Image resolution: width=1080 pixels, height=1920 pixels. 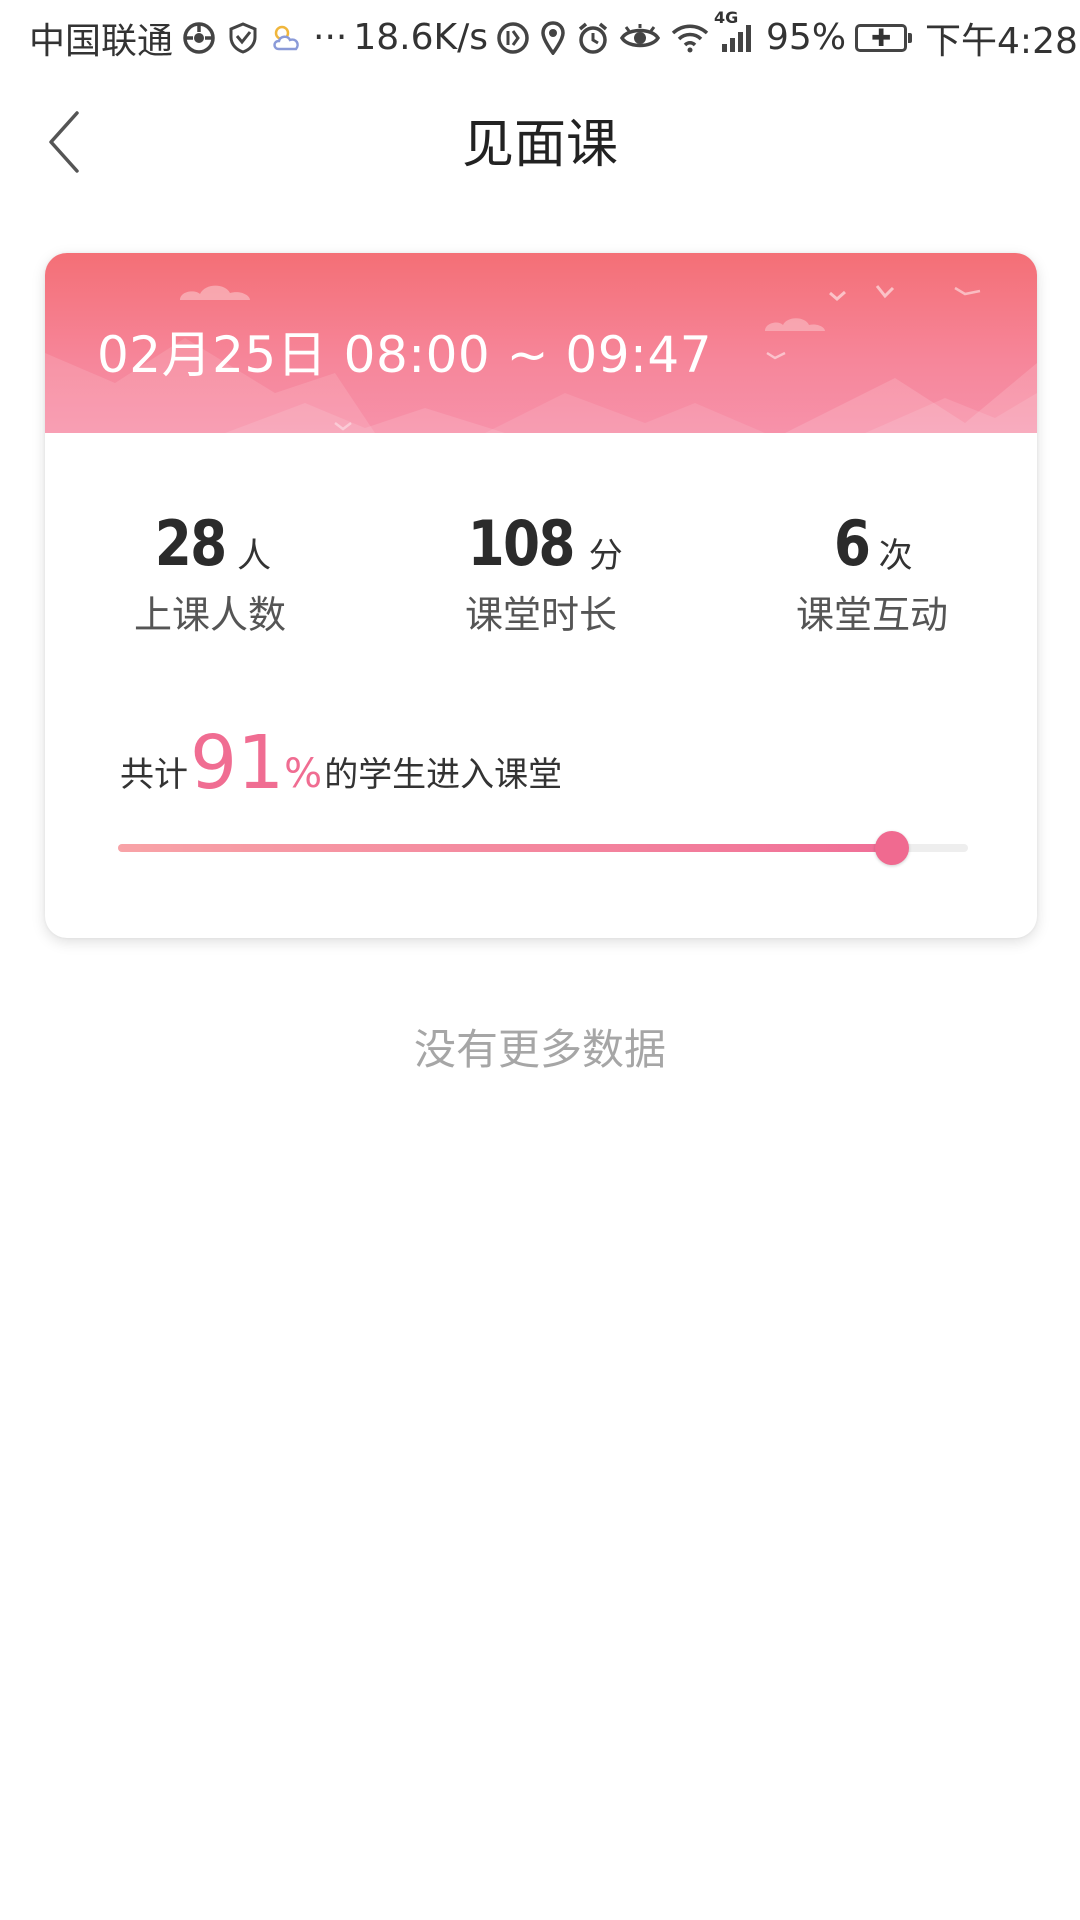 What do you see at coordinates (640, 38) in the screenshot?
I see `eye-icon` at bounding box center [640, 38].